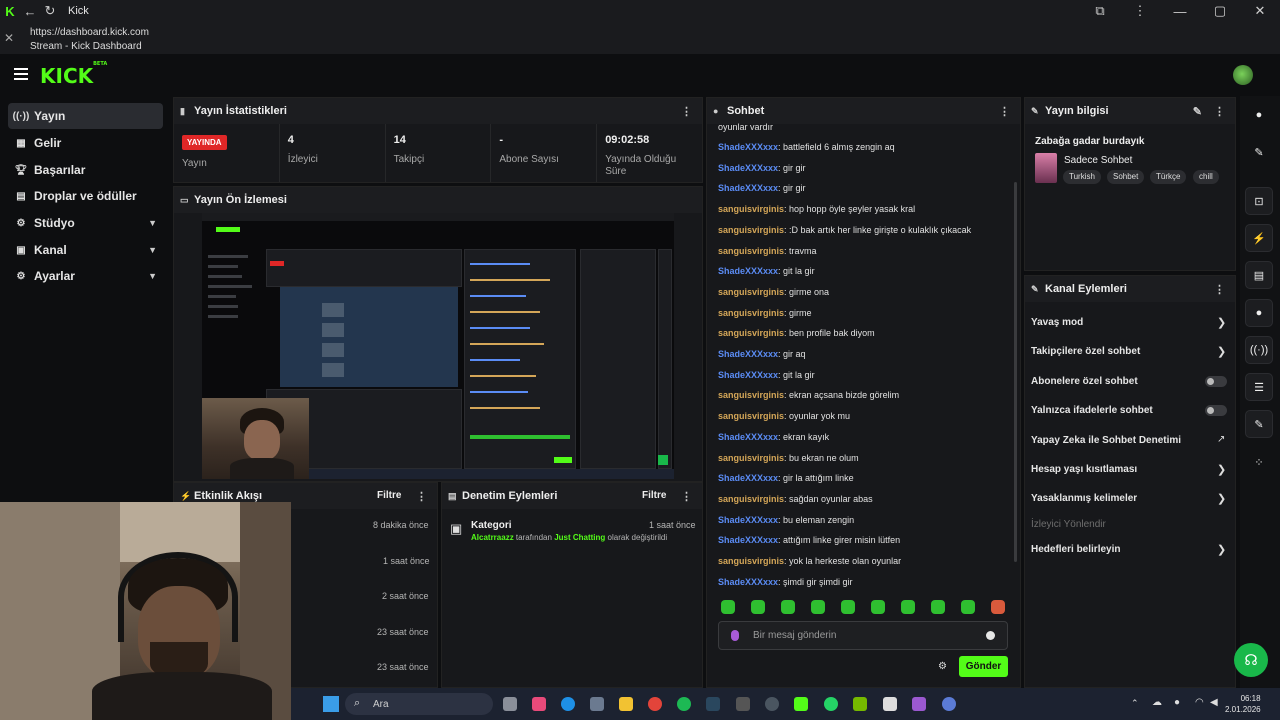 This screenshot has width=1280, height=720. Describe the element at coordinates (21, 74) in the screenshot. I see `menu-icon` at that location.